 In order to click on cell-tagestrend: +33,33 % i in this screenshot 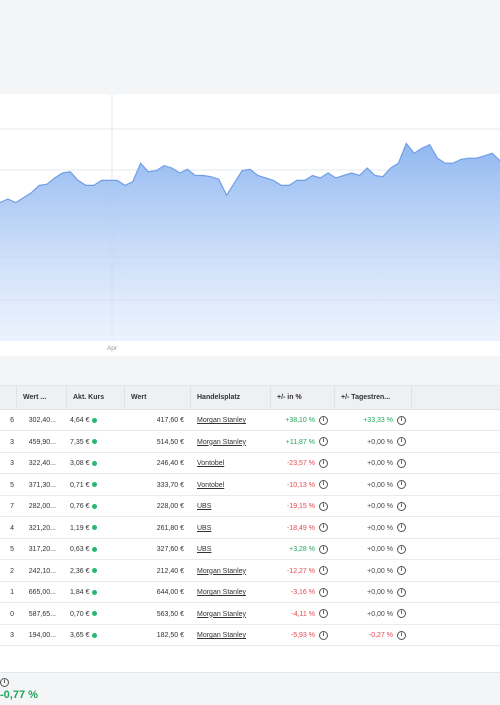, I will do `click(370, 420)`.